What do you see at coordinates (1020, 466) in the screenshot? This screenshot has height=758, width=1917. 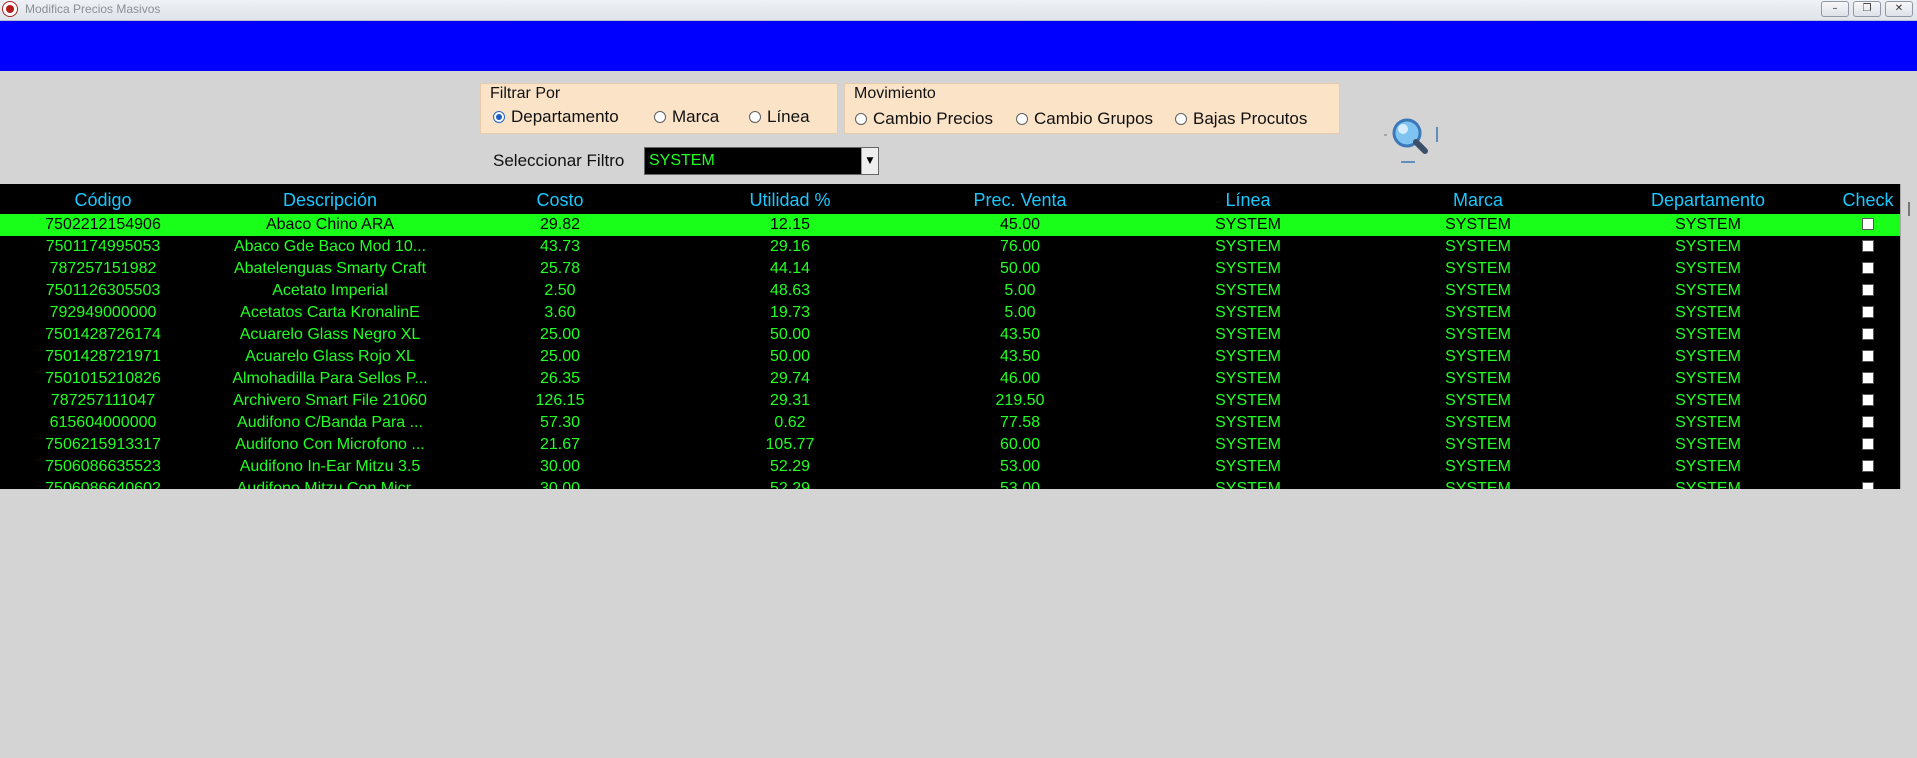 I see `cell-prec-venta: 53.00` at bounding box center [1020, 466].